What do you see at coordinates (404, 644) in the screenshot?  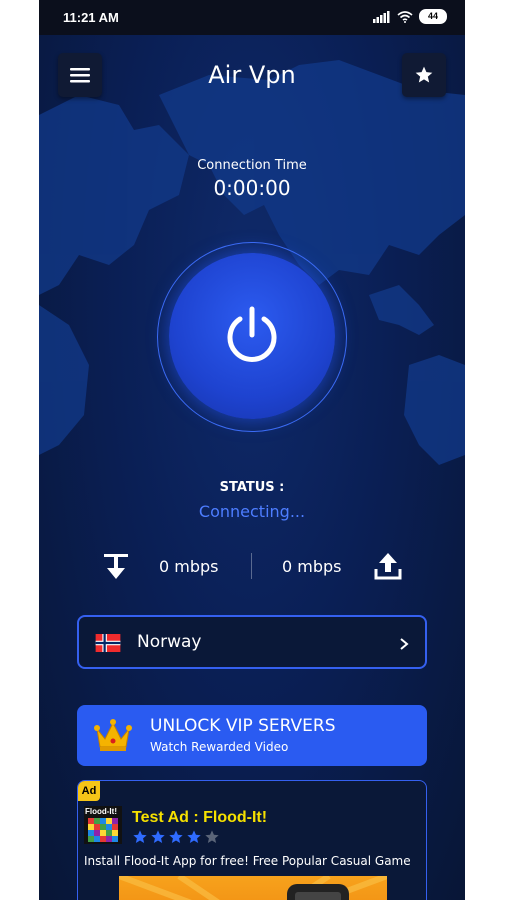 I see `chevron-right-icon` at bounding box center [404, 644].